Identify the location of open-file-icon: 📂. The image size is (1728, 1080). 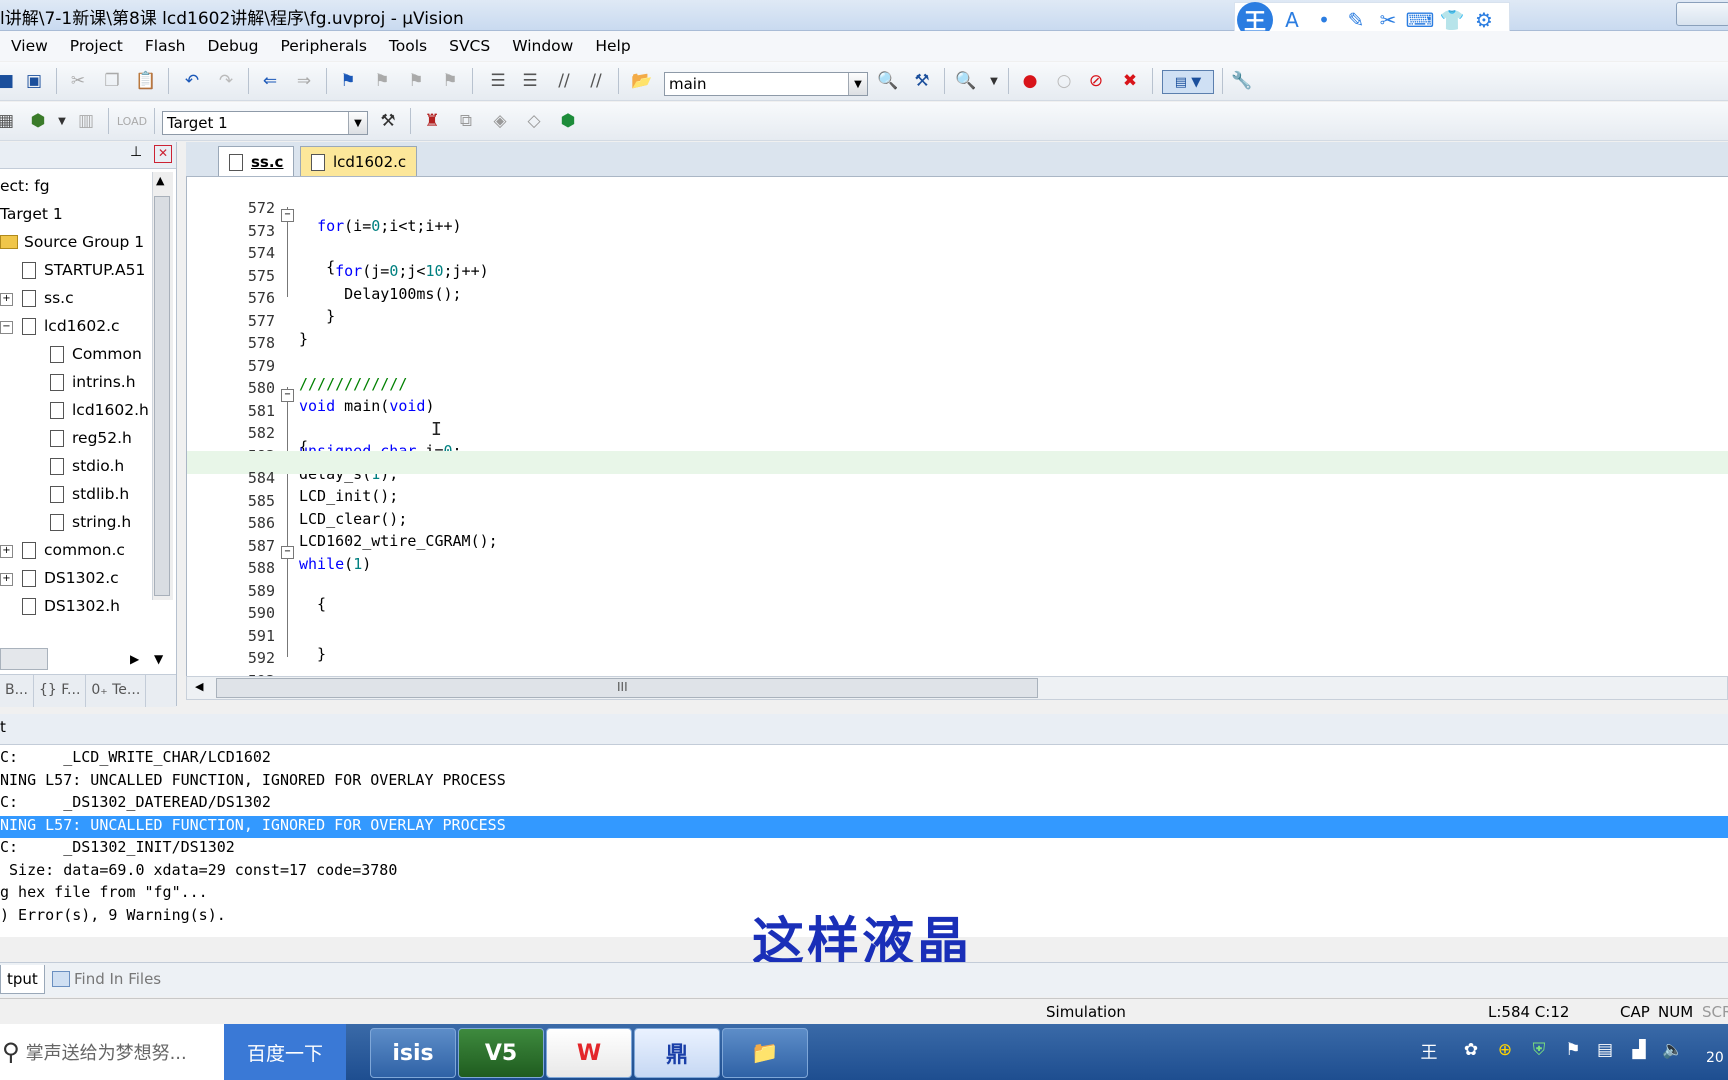
(642, 81).